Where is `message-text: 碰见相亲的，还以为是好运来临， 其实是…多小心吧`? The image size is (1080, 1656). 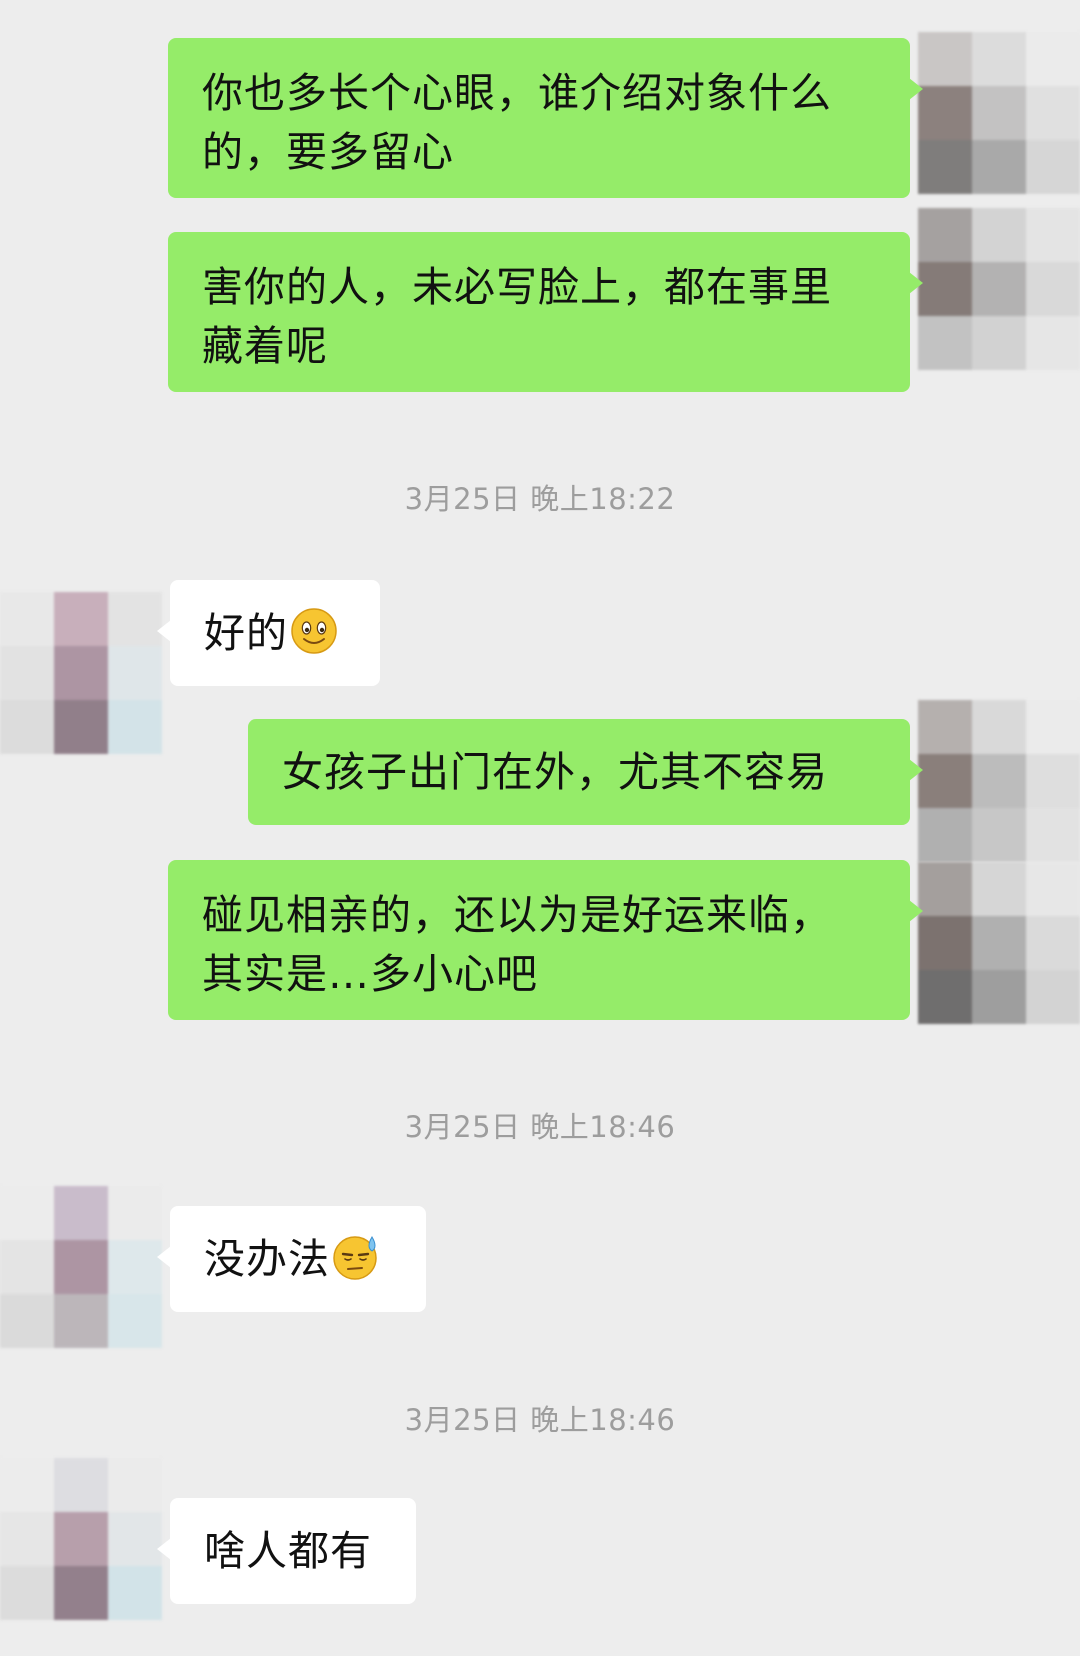 message-text: 碰见相亲的，还以为是好运来临， 其实是…多小心吧 is located at coordinates (517, 944).